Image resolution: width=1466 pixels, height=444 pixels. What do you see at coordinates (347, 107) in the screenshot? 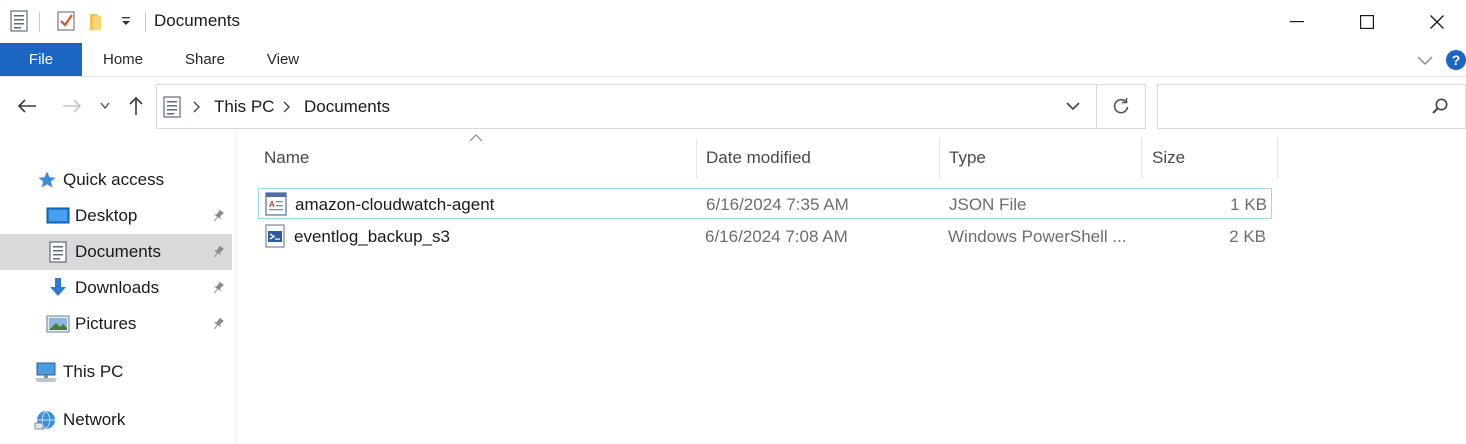
I see `breadcrumb-documents: Documents` at bounding box center [347, 107].